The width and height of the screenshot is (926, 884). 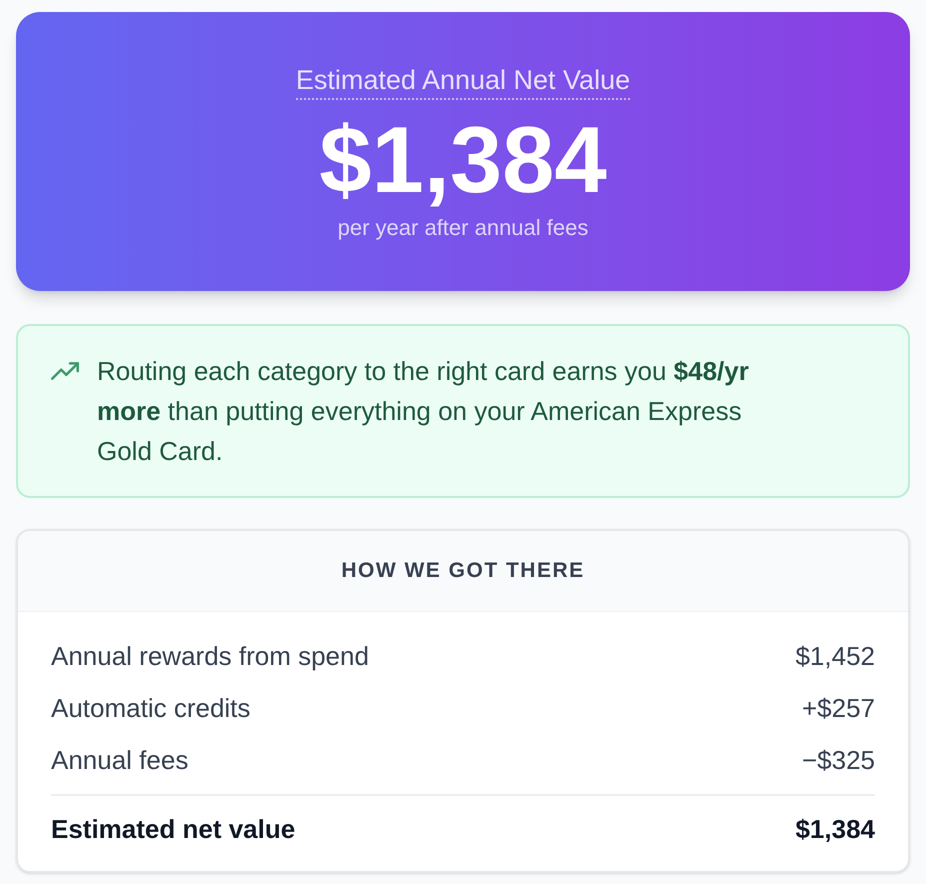 I want to click on hero-title: Estimated Annual Net Value, so click(x=463, y=81).